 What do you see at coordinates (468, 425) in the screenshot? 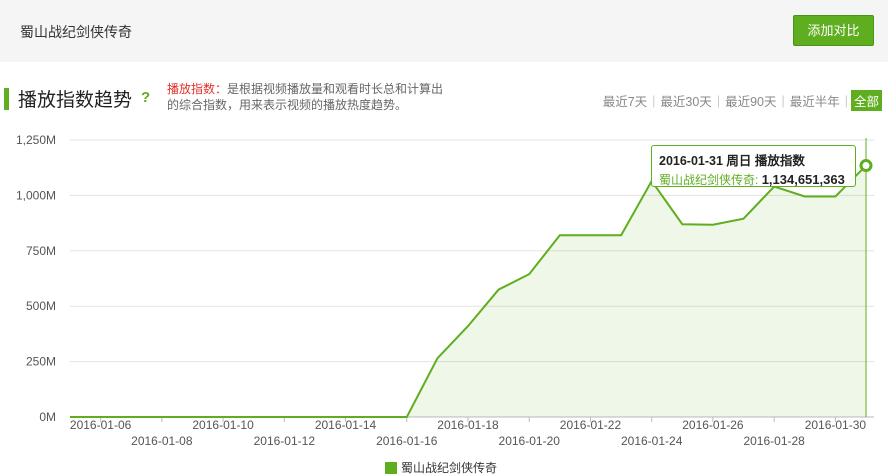
I see `x-tick-label: 2016-01-18` at bounding box center [468, 425].